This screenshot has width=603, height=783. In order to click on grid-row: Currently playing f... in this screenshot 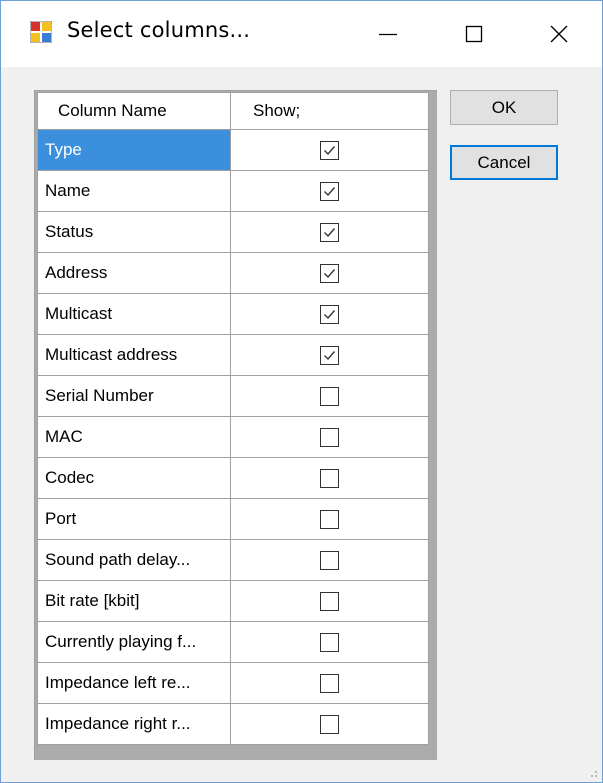, I will do `click(233, 642)`.